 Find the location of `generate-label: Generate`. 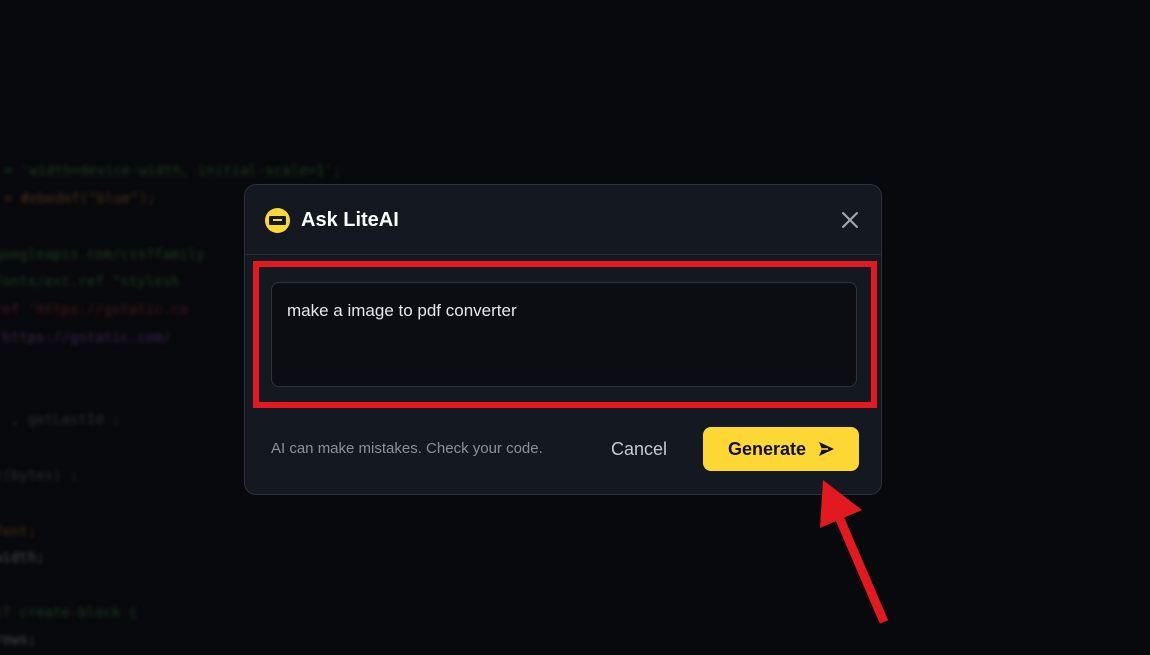

generate-label: Generate is located at coordinates (767, 449).